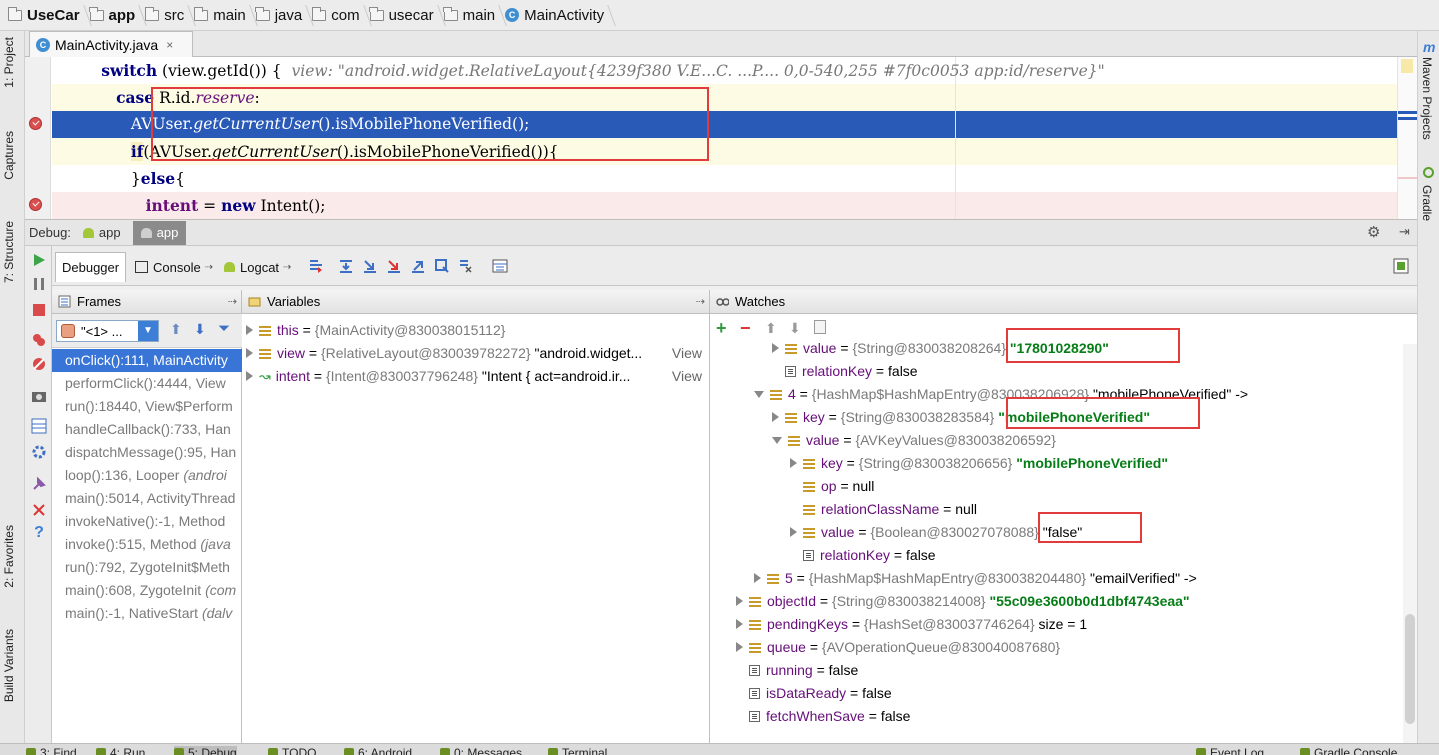 The height and width of the screenshot is (755, 1439). Describe the element at coordinates (759, 394) in the screenshot. I see `collapse-arrow-icon` at that location.